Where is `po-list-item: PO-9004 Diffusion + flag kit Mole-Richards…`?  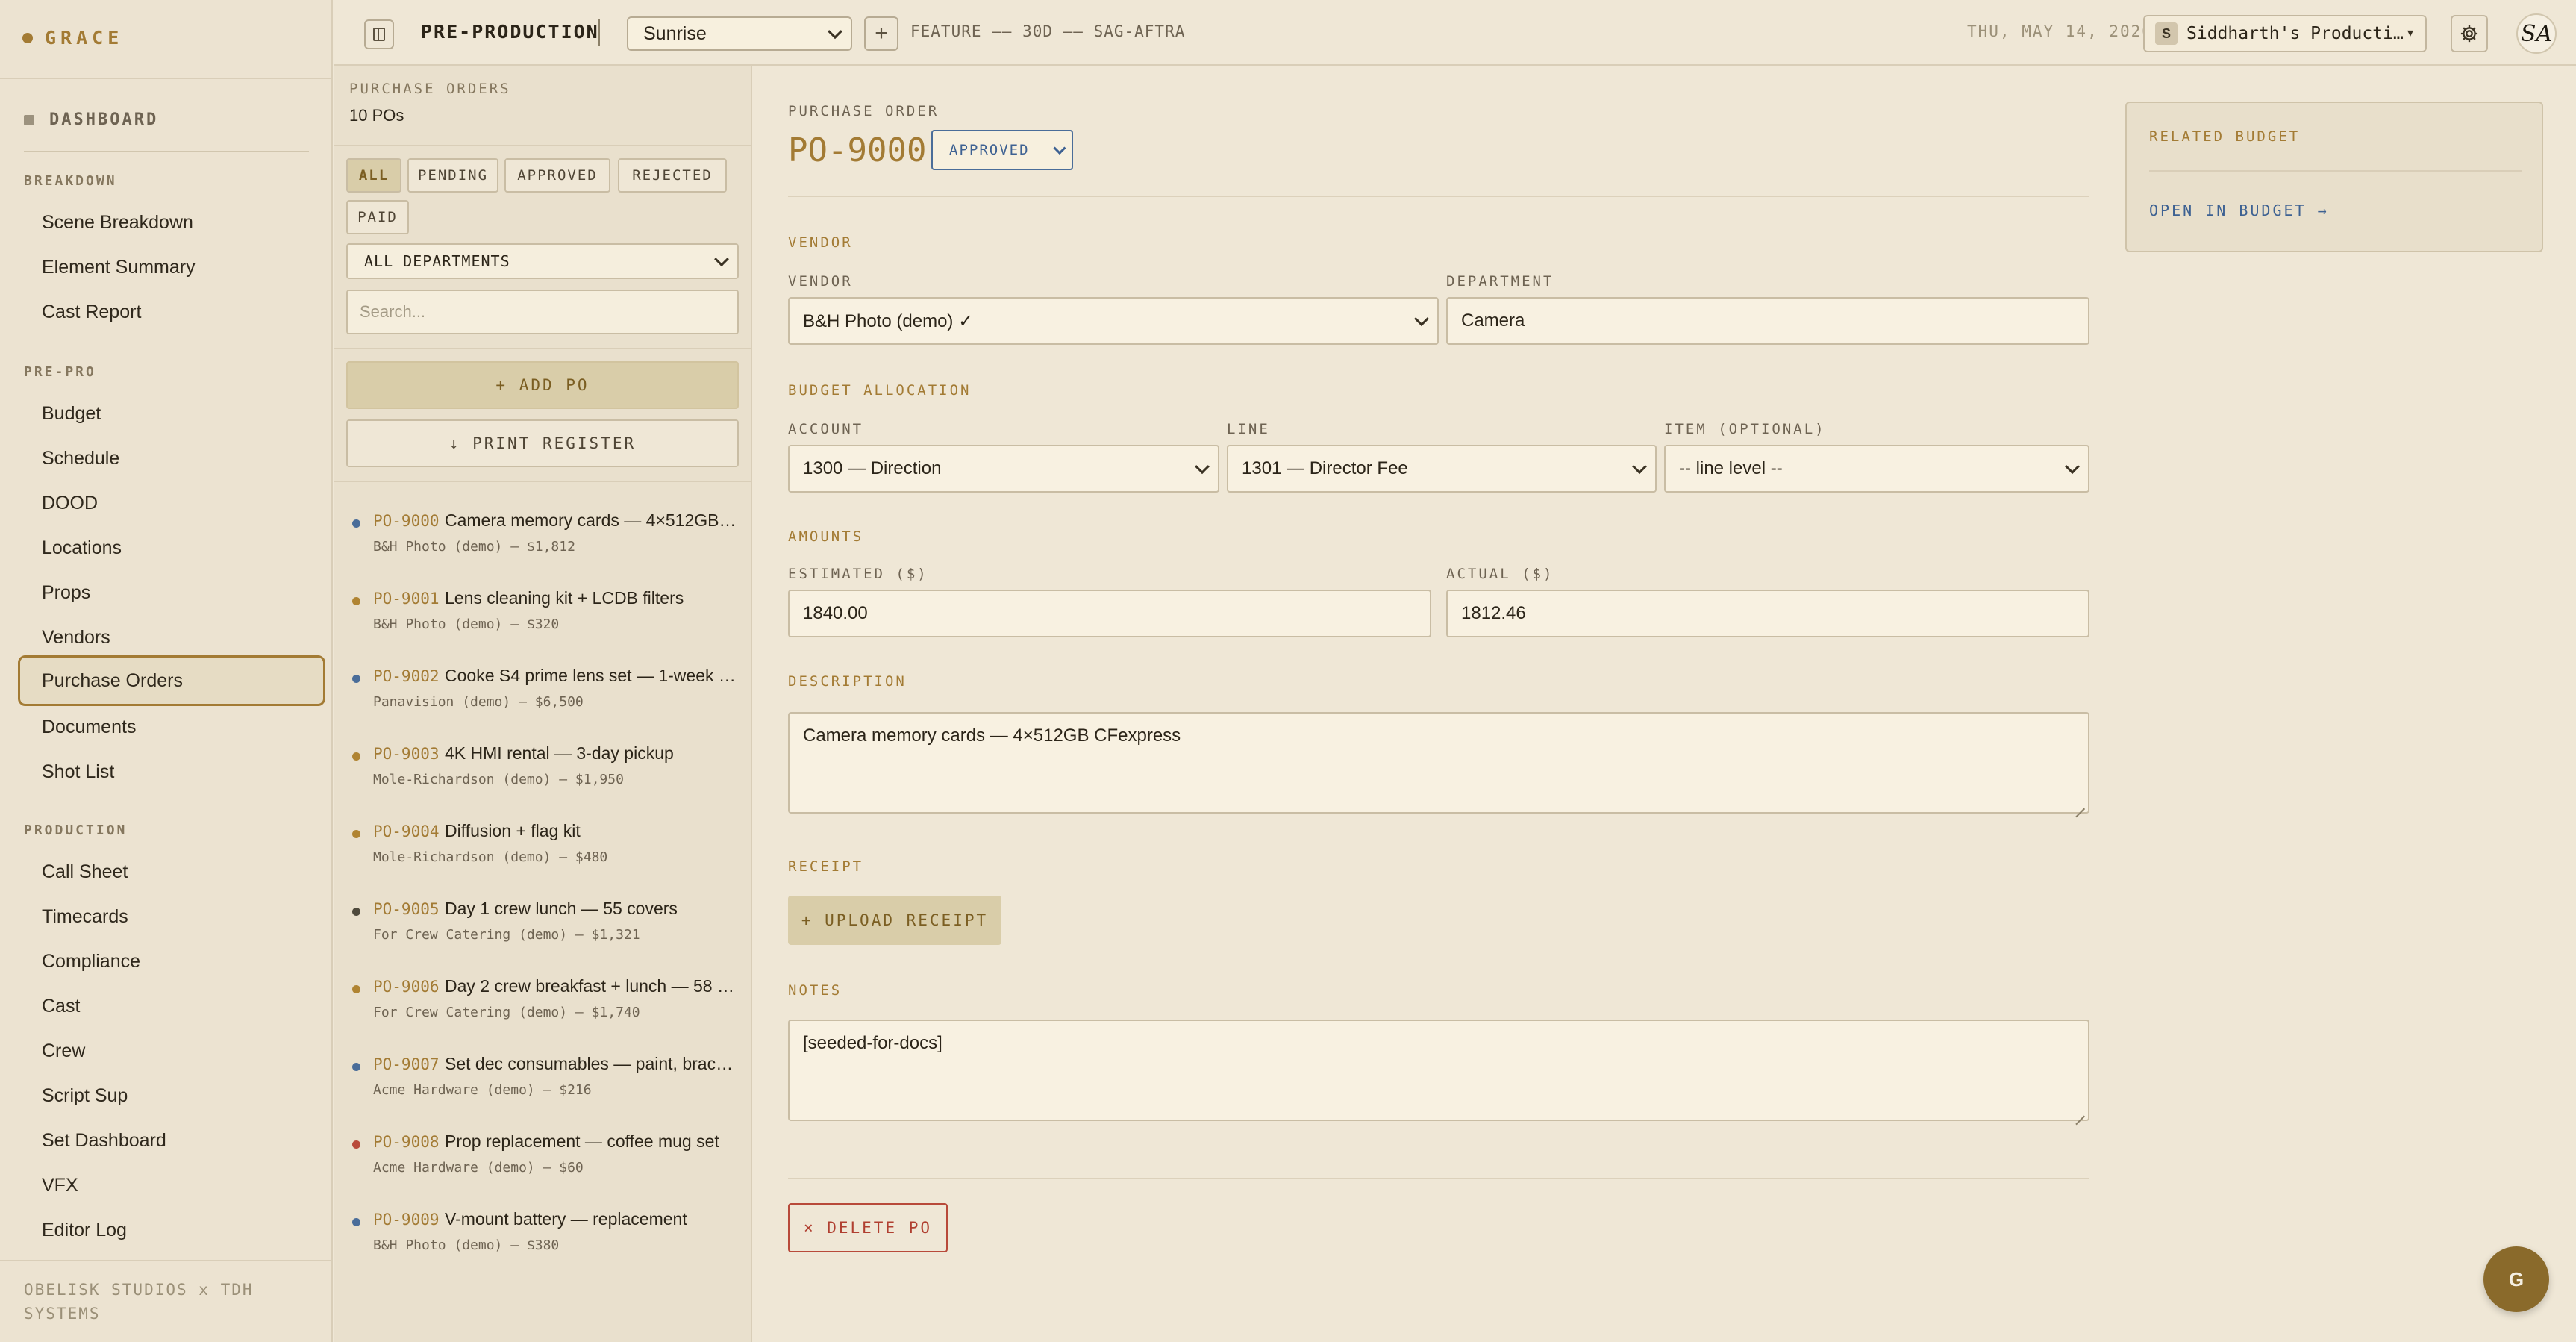 po-list-item: PO-9004 Diffusion + flag kit Mole-Richards… is located at coordinates (543, 842).